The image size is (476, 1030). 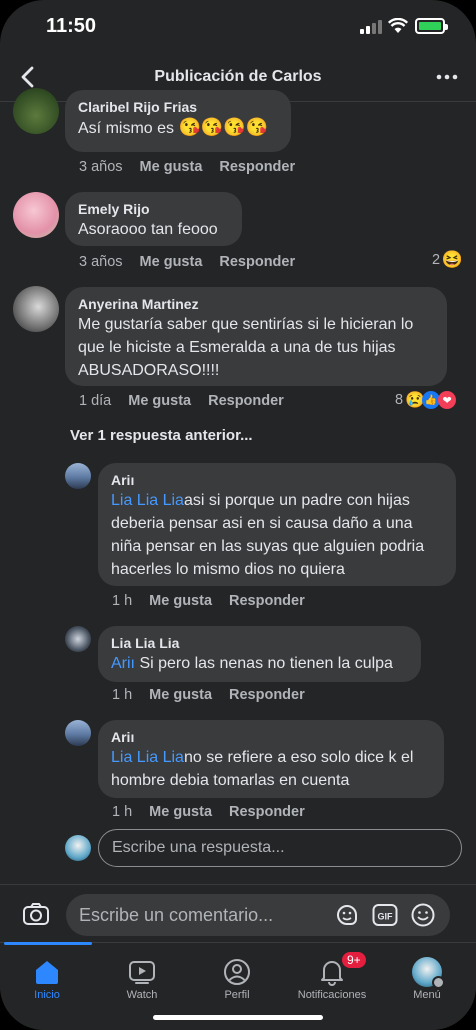 I want to click on comment-bubble: Emely Rijo Asoraooo tan feooo, so click(x=153, y=219).